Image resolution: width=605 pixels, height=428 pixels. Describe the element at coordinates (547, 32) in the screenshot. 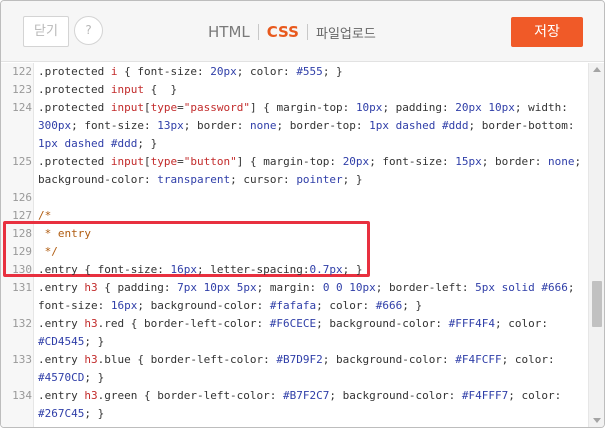

I see `save-button: 저장` at that location.